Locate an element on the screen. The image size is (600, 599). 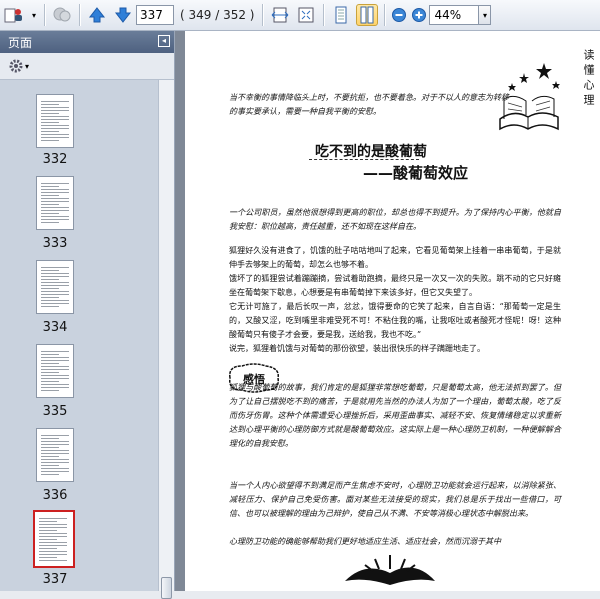
page-thumbnail-selected is located at coordinates (54, 539).